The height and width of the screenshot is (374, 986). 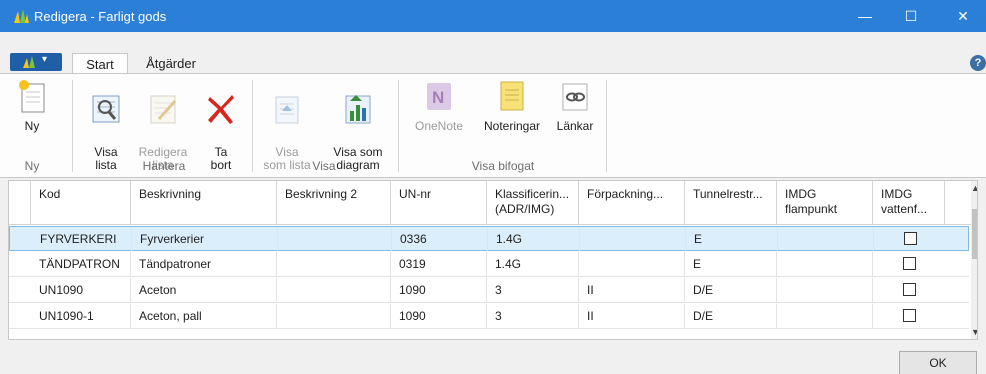 I want to click on tab-atgarder: Åtgärder, so click(x=171, y=64).